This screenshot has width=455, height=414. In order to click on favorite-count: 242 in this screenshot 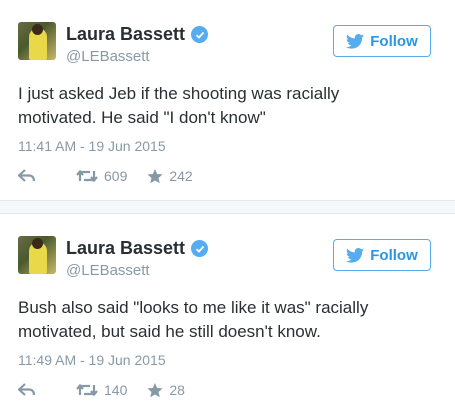, I will do `click(181, 176)`.